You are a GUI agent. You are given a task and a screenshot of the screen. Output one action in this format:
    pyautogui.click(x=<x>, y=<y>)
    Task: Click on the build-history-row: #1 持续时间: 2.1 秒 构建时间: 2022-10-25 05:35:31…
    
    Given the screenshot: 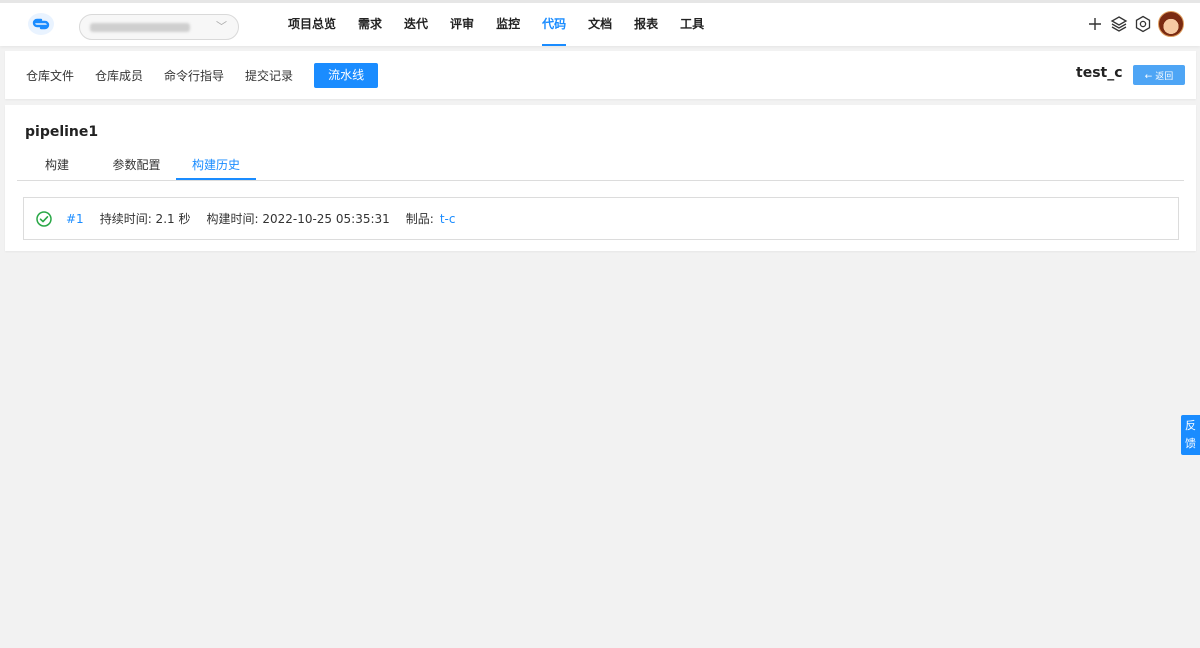 What is the action you would take?
    pyautogui.click(x=601, y=218)
    